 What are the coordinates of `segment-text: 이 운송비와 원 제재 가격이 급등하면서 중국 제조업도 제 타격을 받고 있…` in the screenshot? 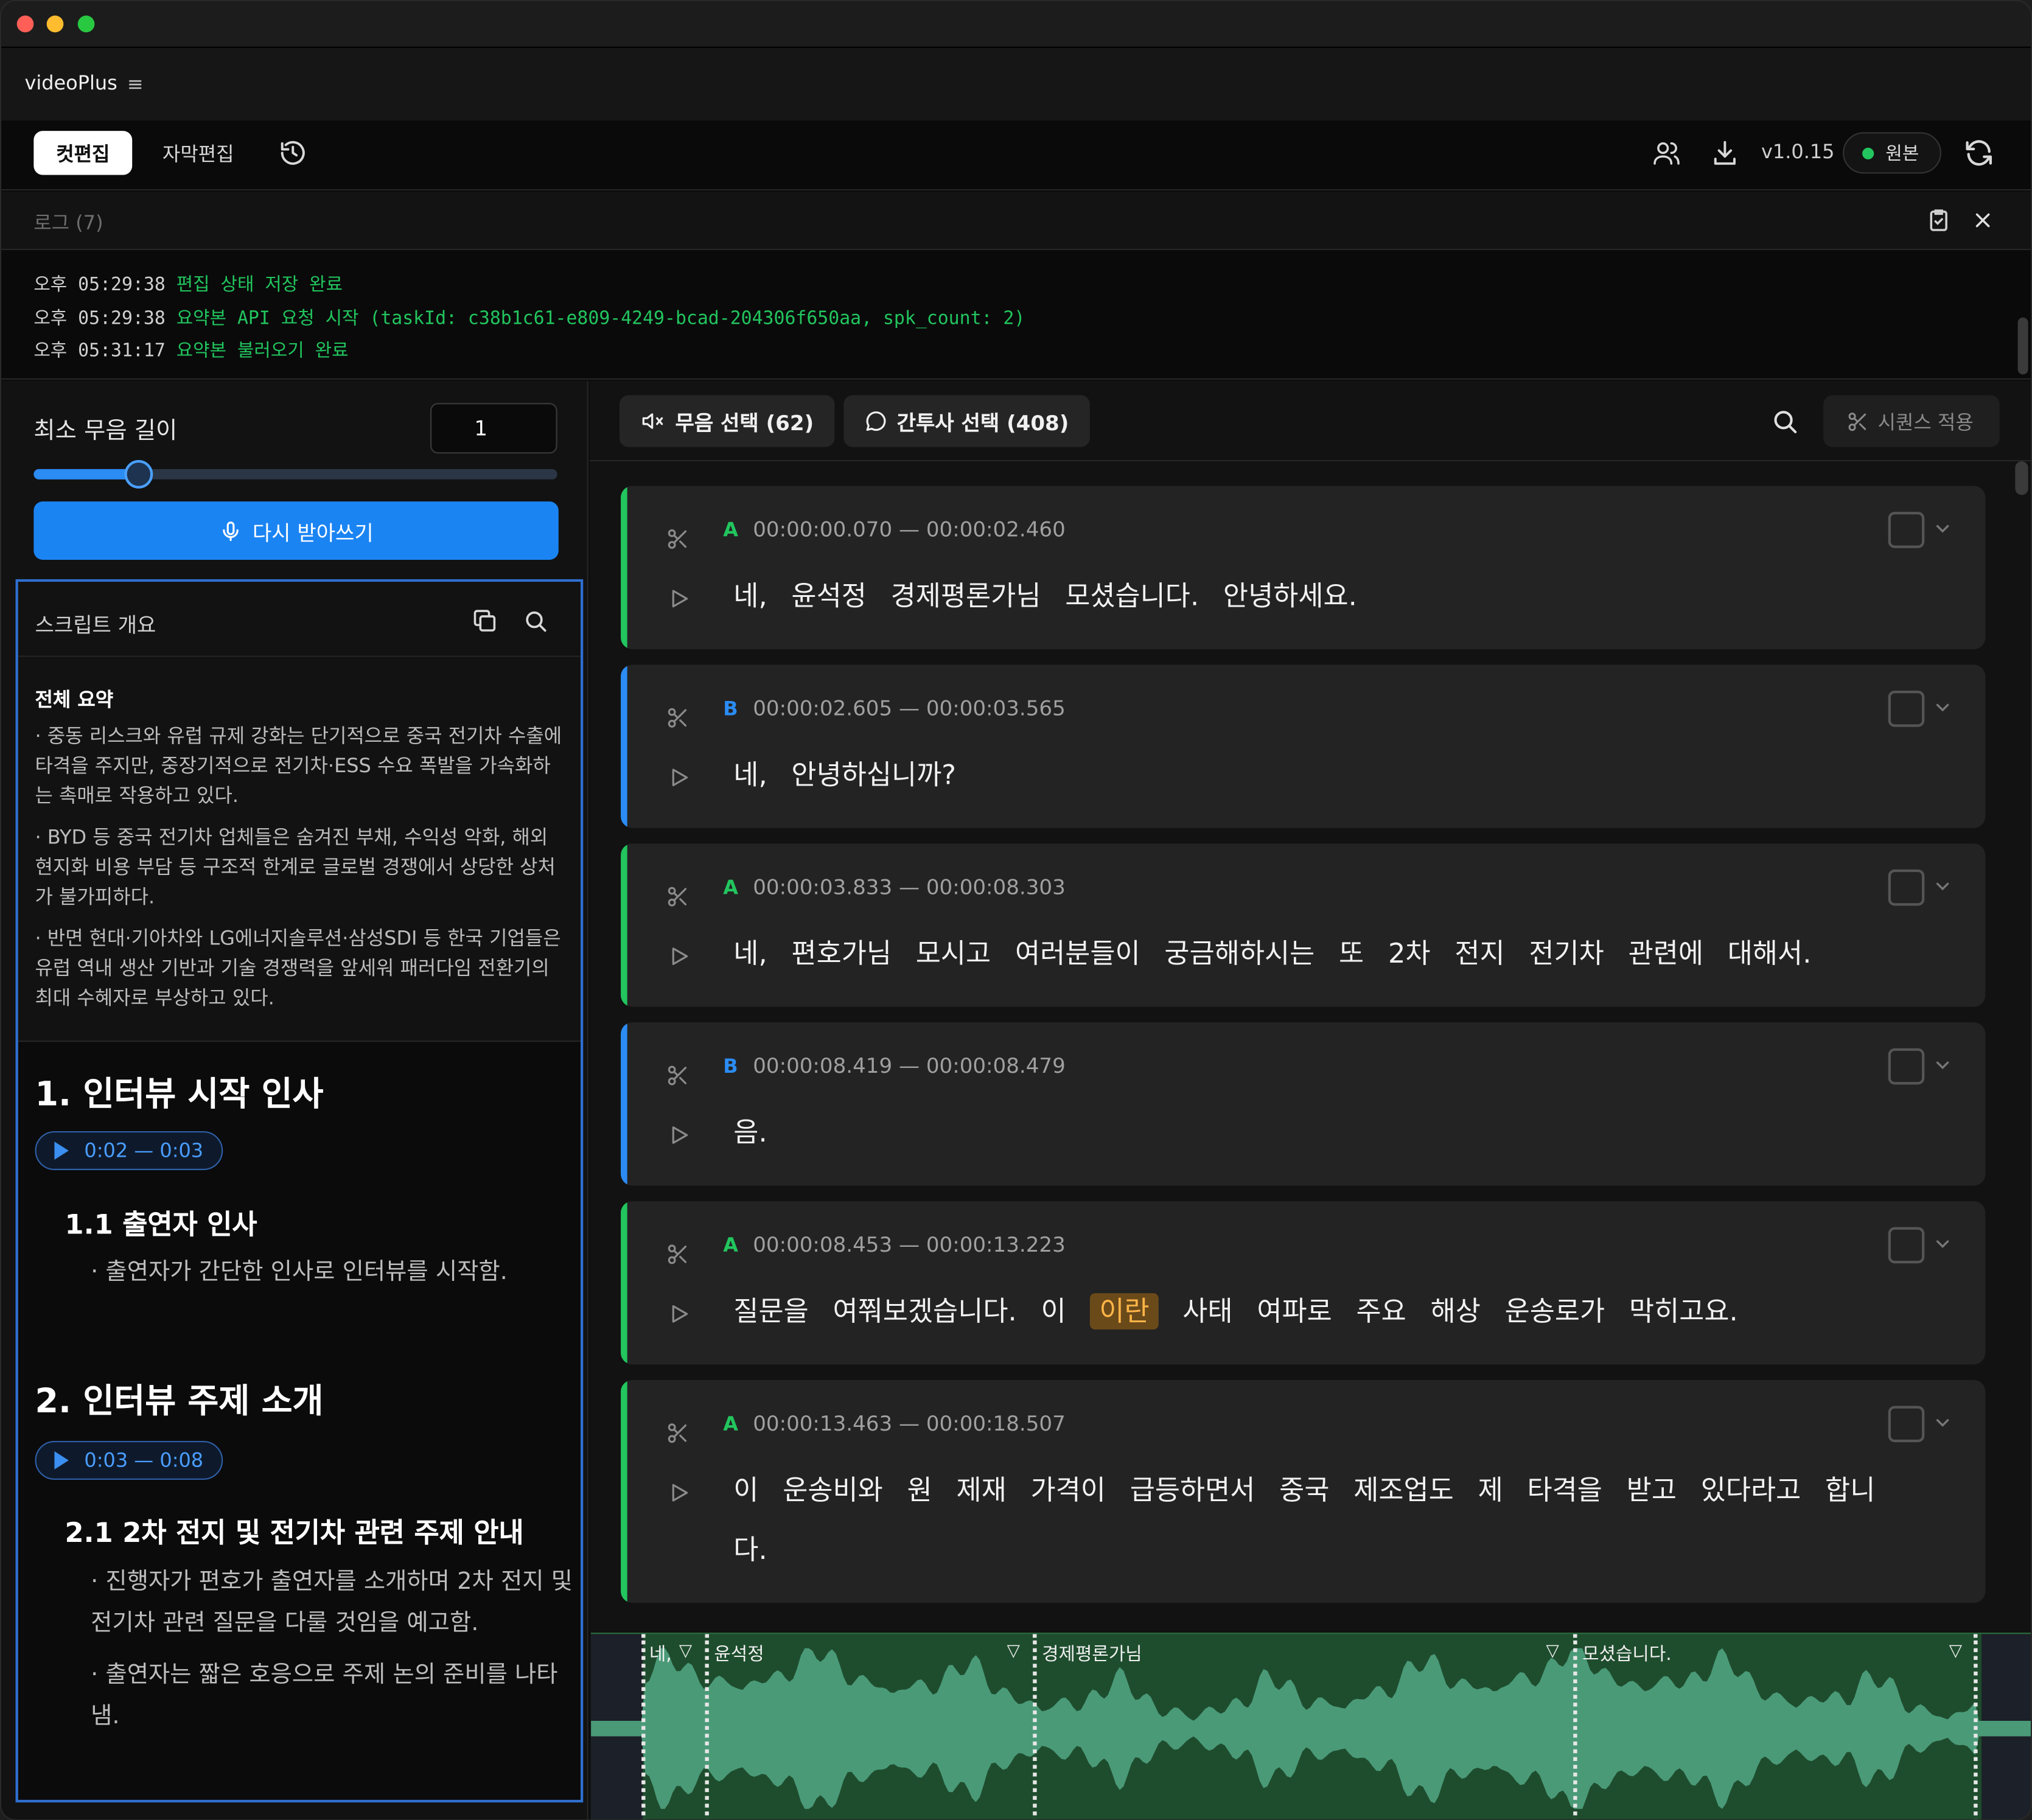 It's located at (1316, 1520).